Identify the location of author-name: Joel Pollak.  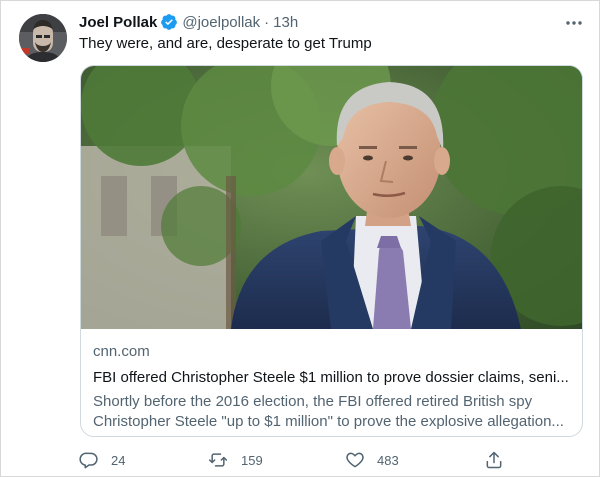
(118, 22).